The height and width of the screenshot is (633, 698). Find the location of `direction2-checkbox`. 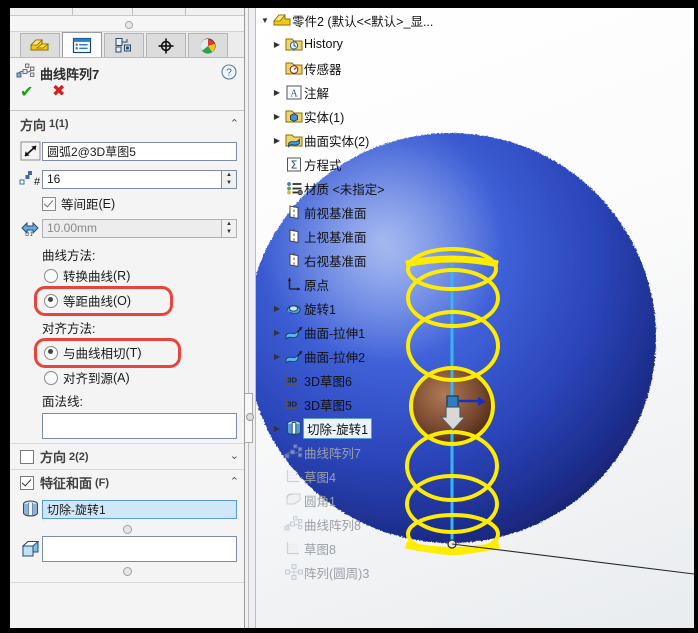

direction2-checkbox is located at coordinates (27, 456).